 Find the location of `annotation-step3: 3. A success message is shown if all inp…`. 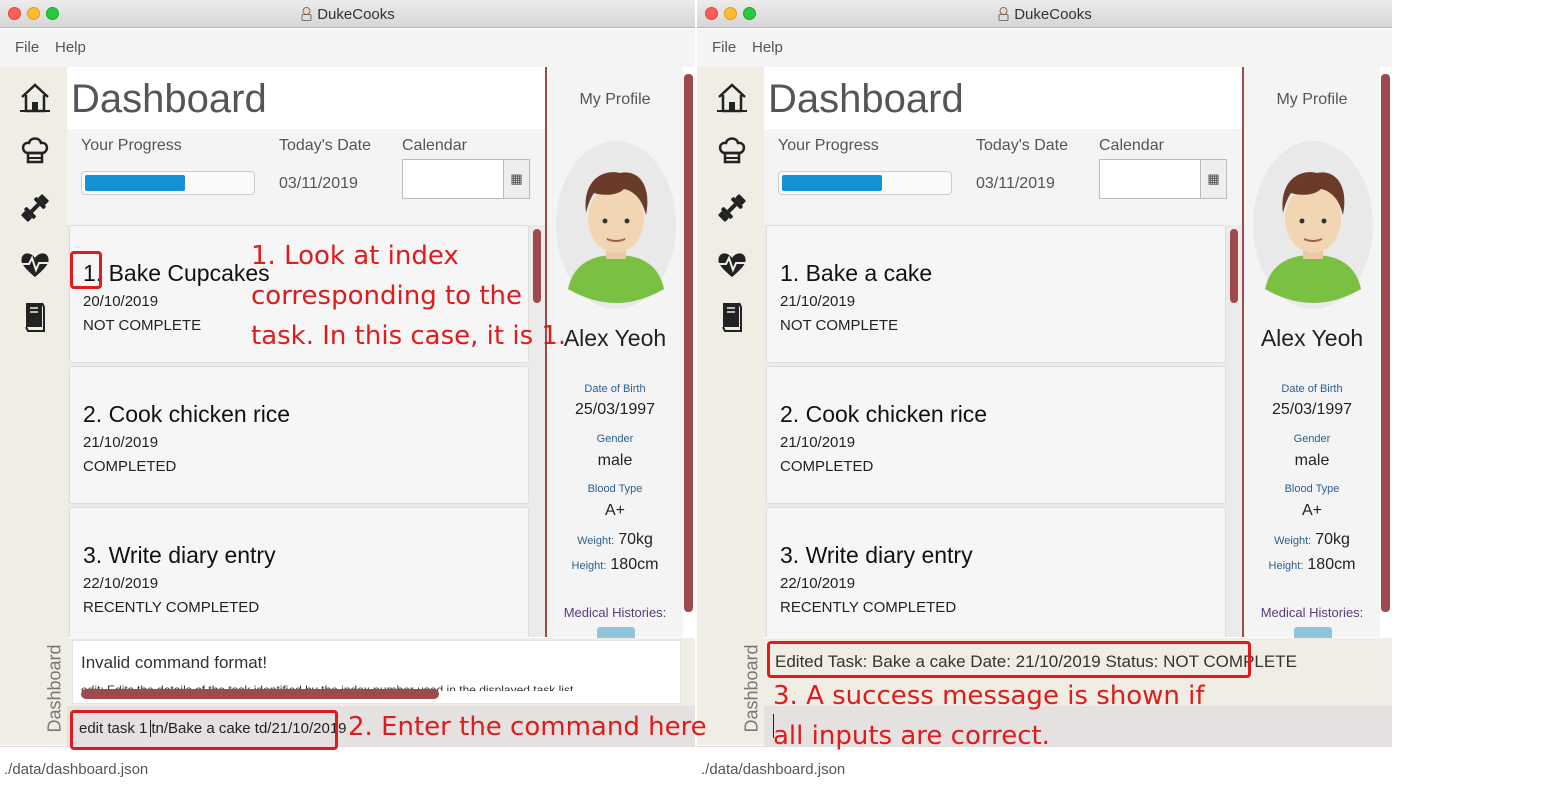

annotation-step3: 3. A success message is shown if all inp… is located at coordinates (989, 716).